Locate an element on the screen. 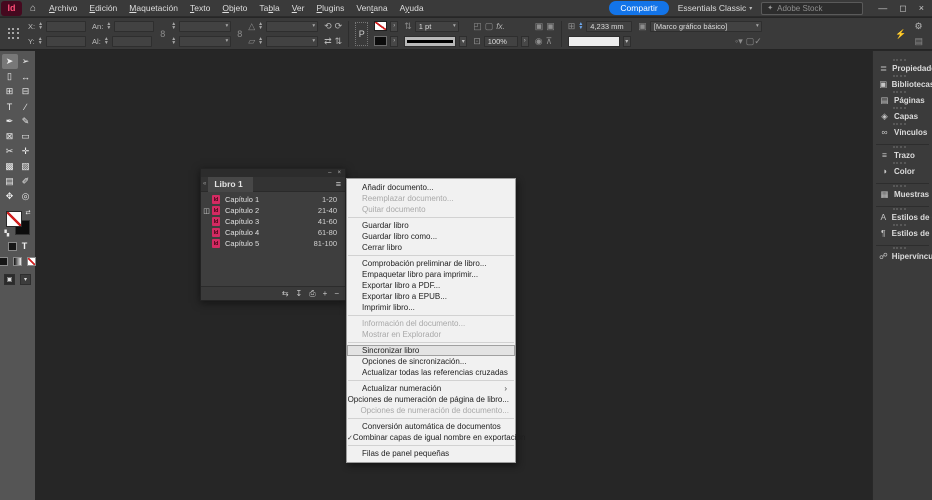  menu-ver: Ver is located at coordinates (298, 8).